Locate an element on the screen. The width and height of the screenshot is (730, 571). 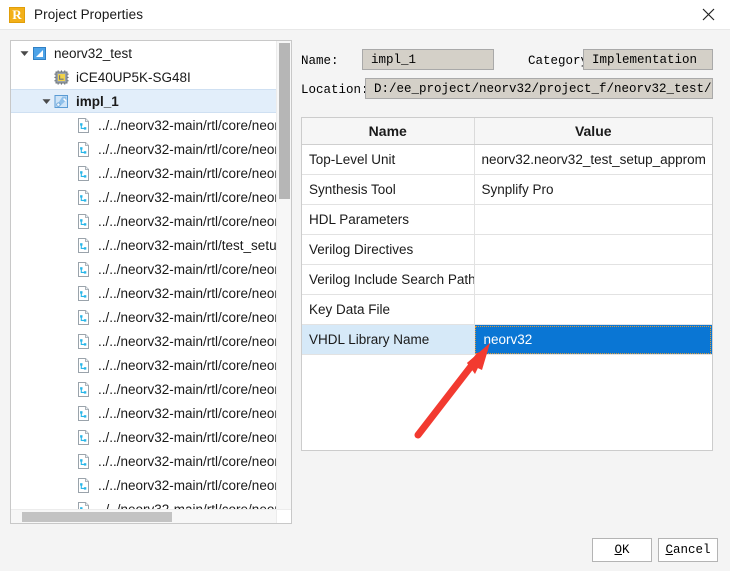
property-name-cell: HDL Parameters is located at coordinates (388, 219).